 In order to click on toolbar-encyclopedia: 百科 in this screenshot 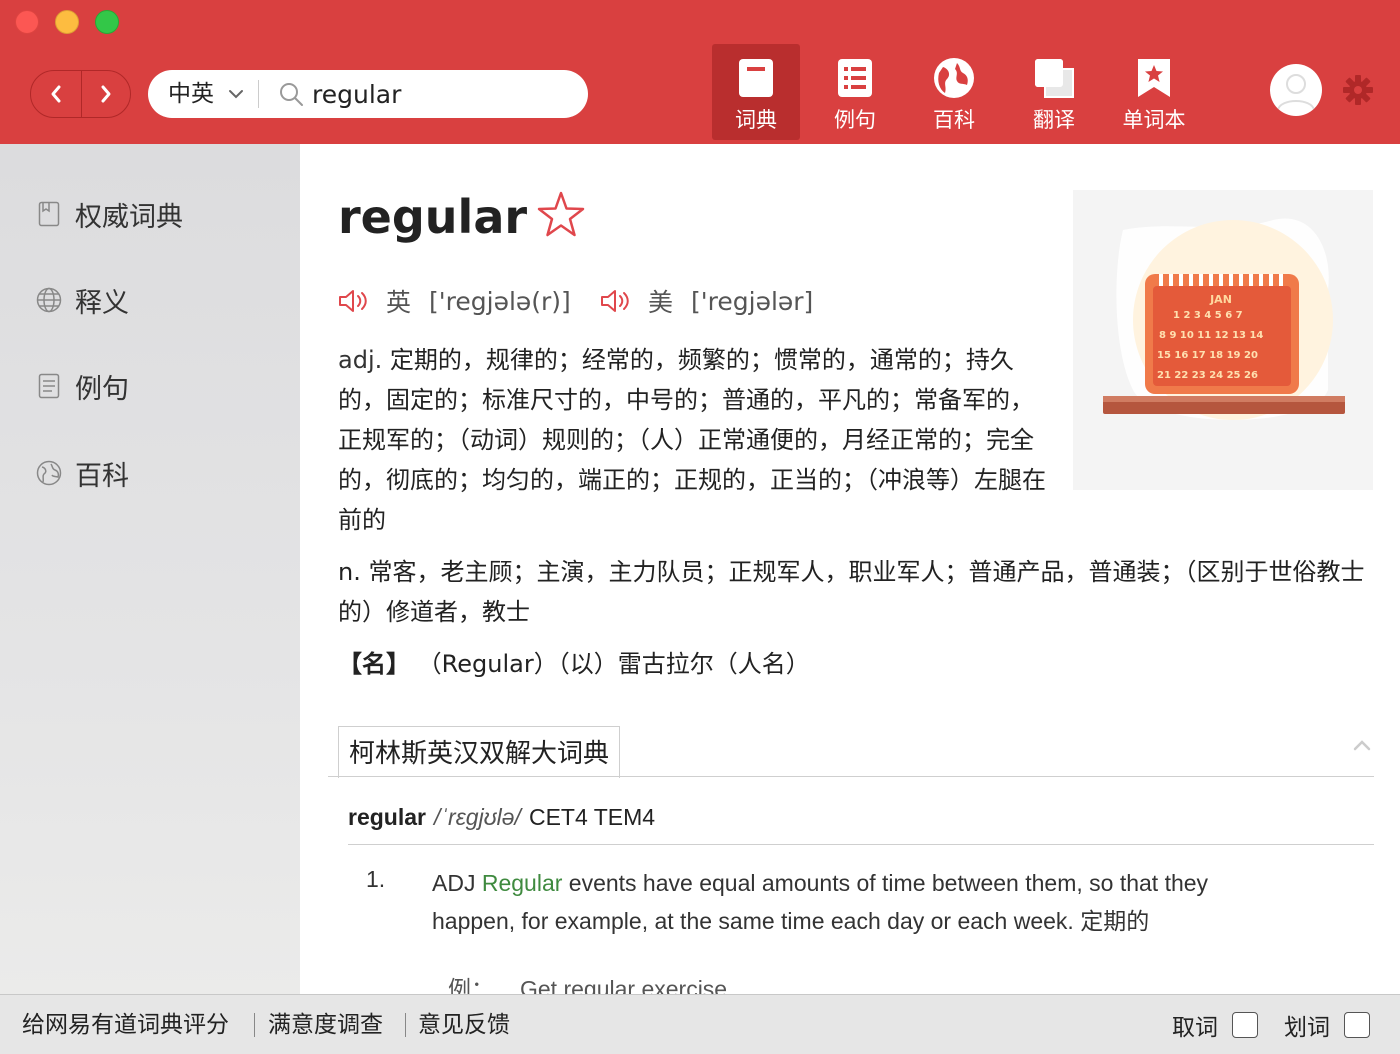, I will do `click(954, 92)`.